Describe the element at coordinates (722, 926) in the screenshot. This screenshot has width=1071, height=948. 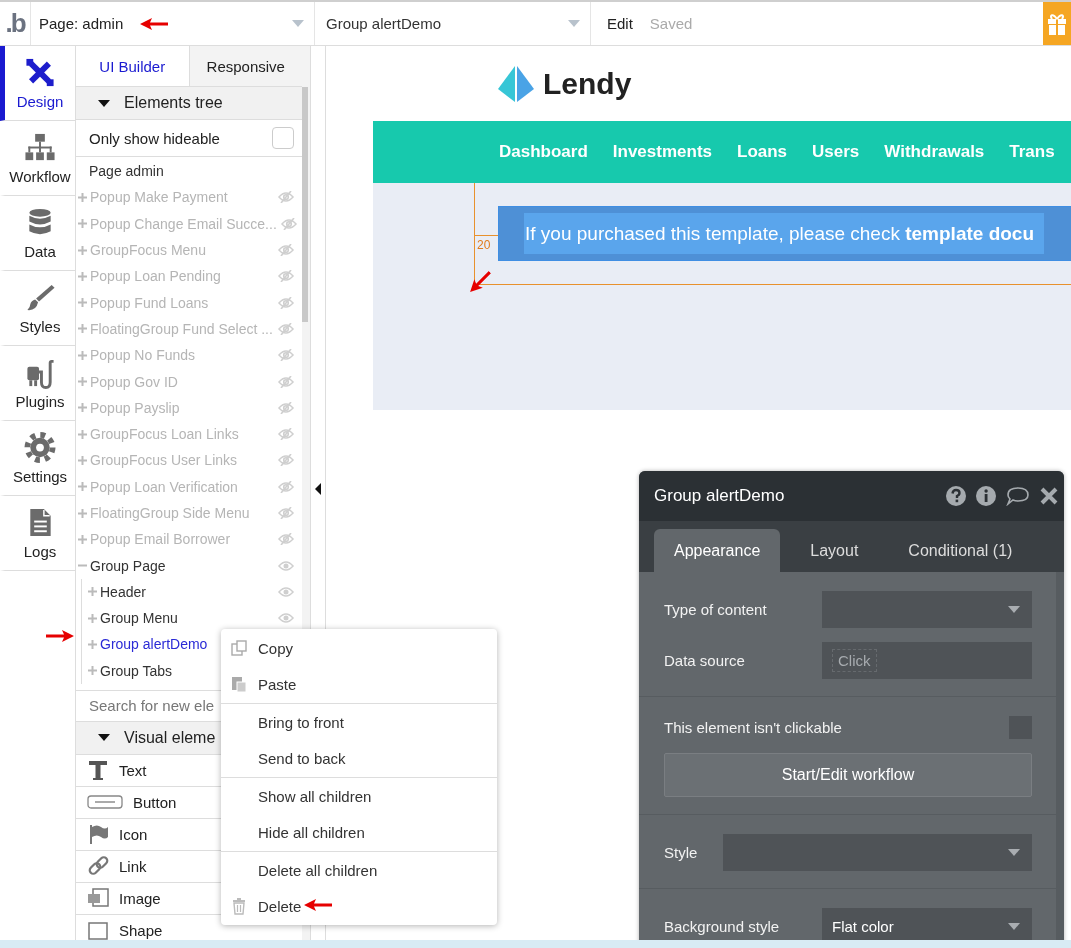
I see `field-label: Background style` at that location.